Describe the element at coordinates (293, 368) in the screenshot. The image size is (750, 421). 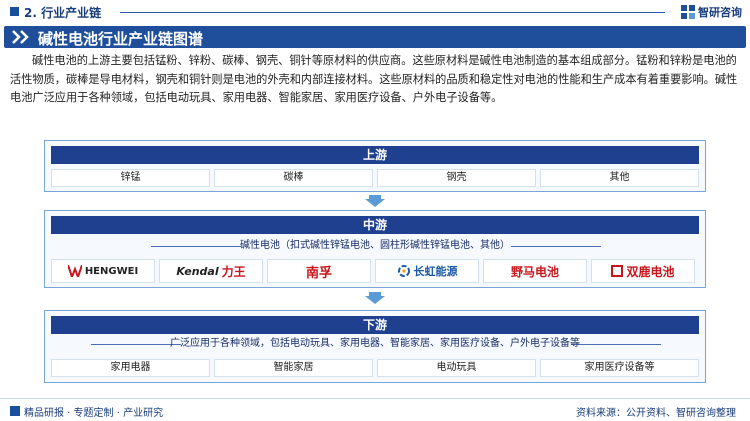
I see `downstream-item: 智能家居` at that location.